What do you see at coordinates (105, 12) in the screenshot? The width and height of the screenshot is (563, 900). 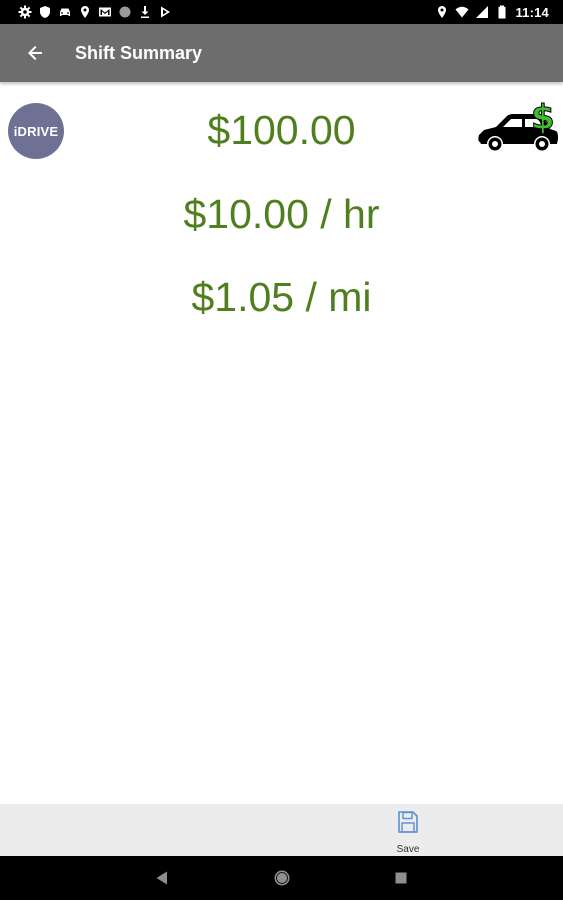 I see `gmail-icon` at bounding box center [105, 12].